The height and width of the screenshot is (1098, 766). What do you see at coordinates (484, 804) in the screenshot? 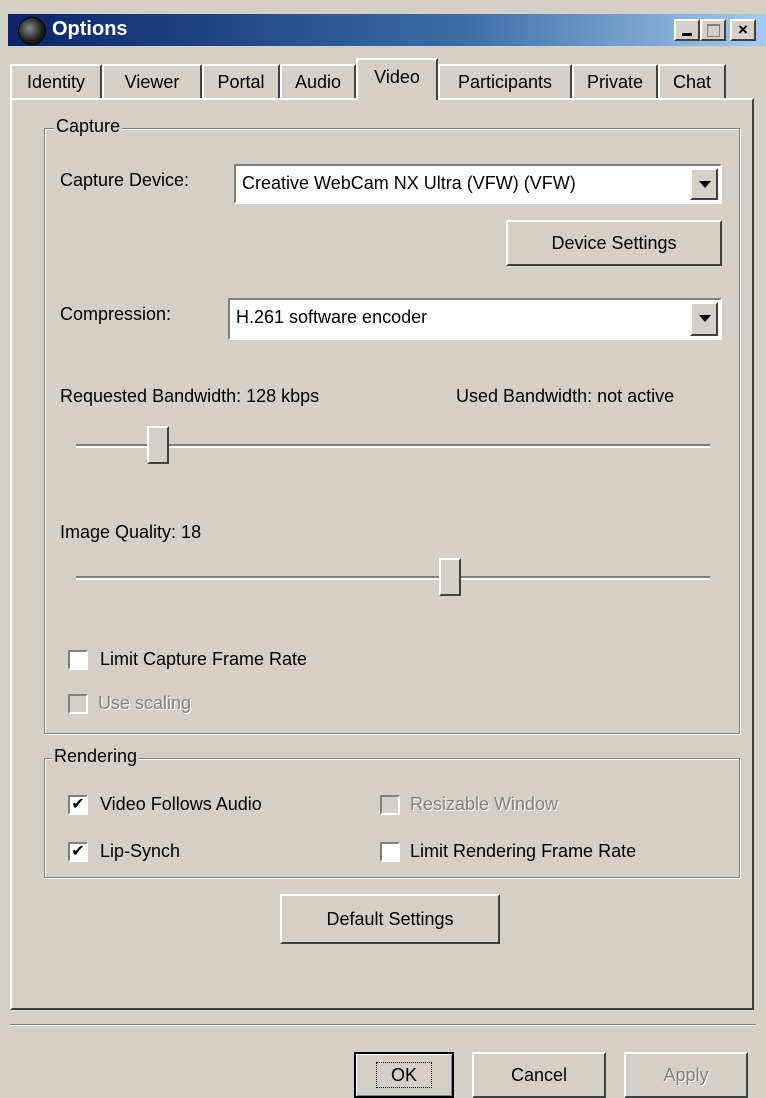
I see `resizable-window-label: Resizable Window` at bounding box center [484, 804].